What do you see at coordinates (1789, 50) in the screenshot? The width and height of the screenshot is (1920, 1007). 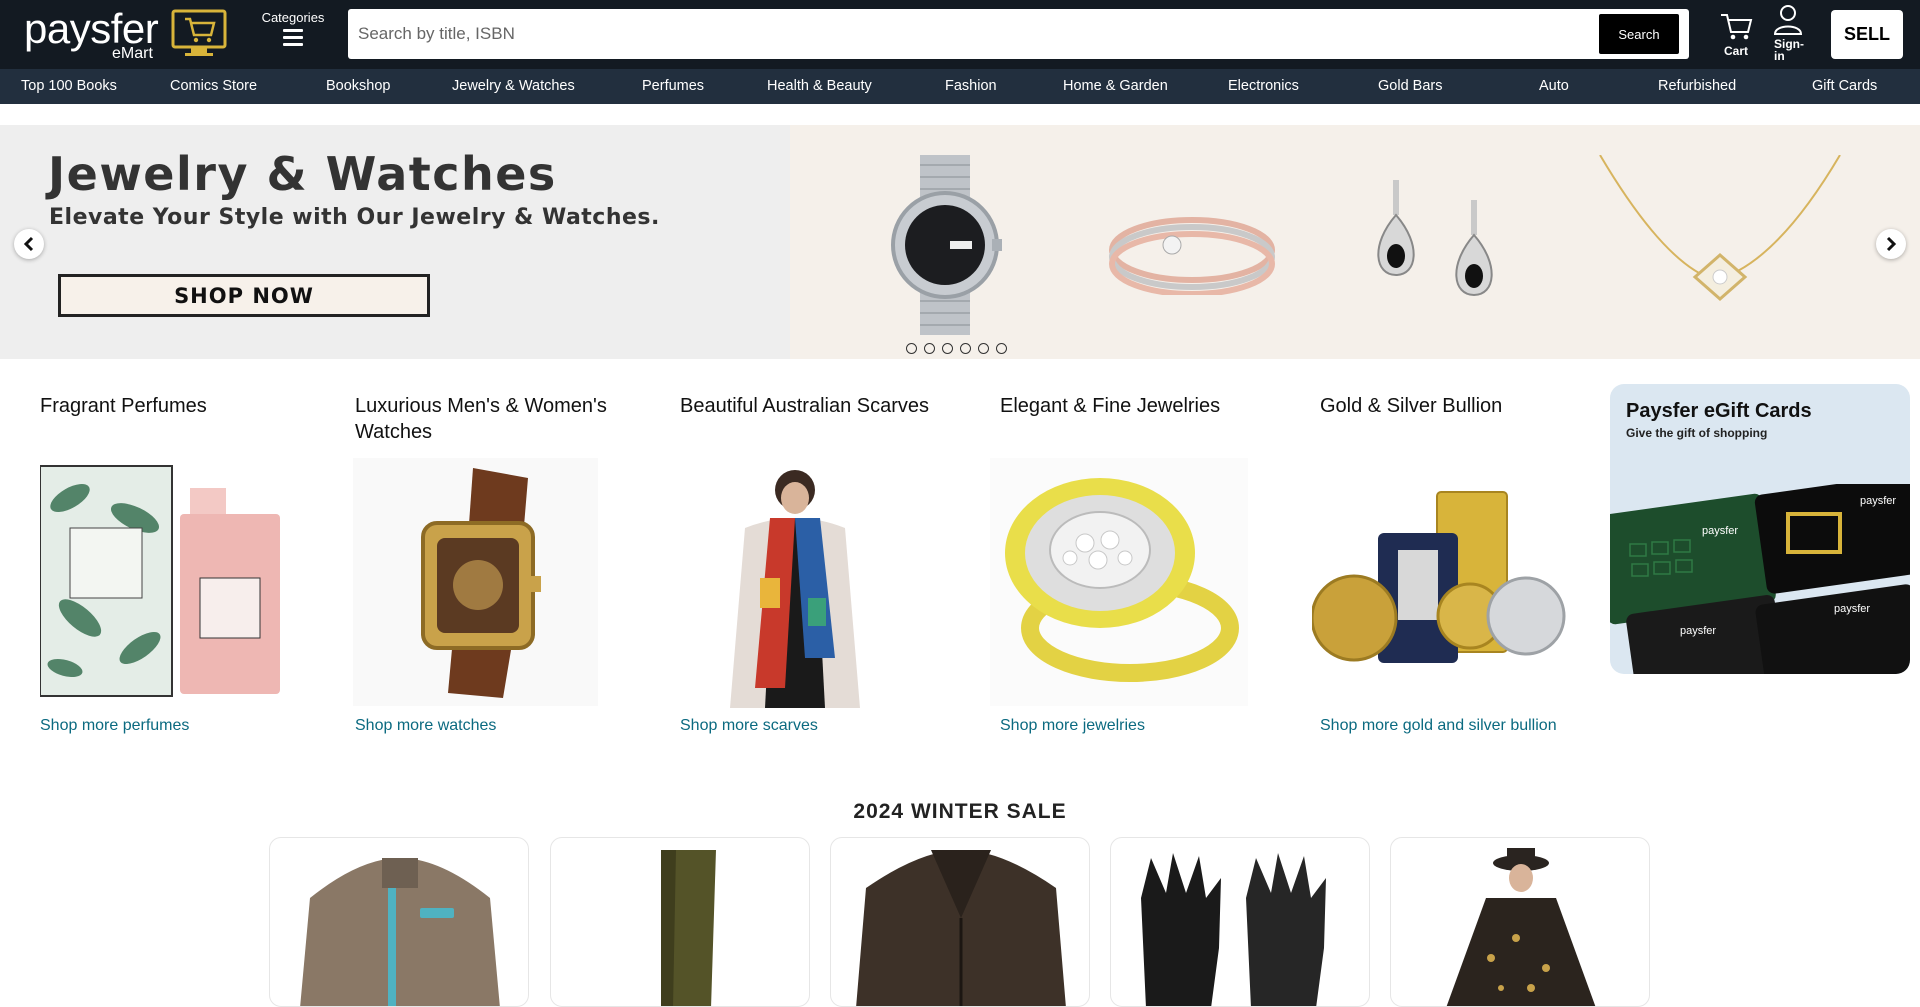 I see `signin-label: Sign-in` at bounding box center [1789, 50].